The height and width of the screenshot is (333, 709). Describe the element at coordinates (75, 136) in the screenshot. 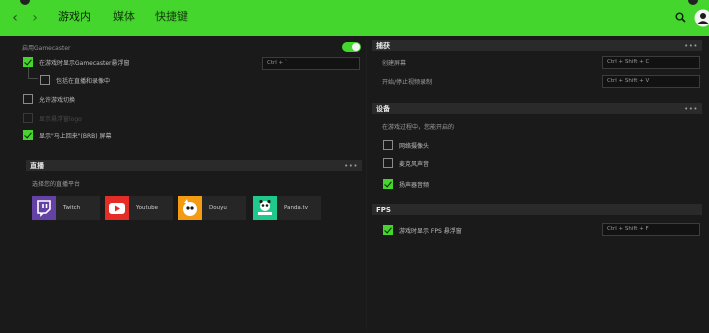

I see `brb-screen-label: 显示"马上回来"(BRB) 屏幕` at that location.